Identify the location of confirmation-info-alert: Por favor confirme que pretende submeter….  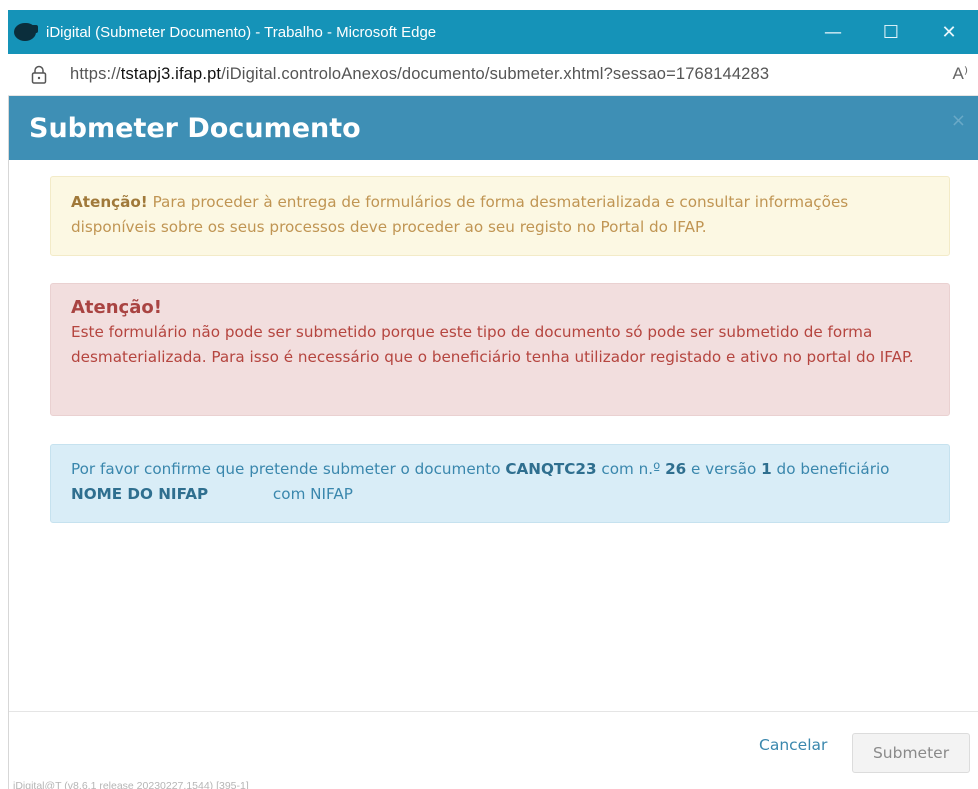
(500, 483).